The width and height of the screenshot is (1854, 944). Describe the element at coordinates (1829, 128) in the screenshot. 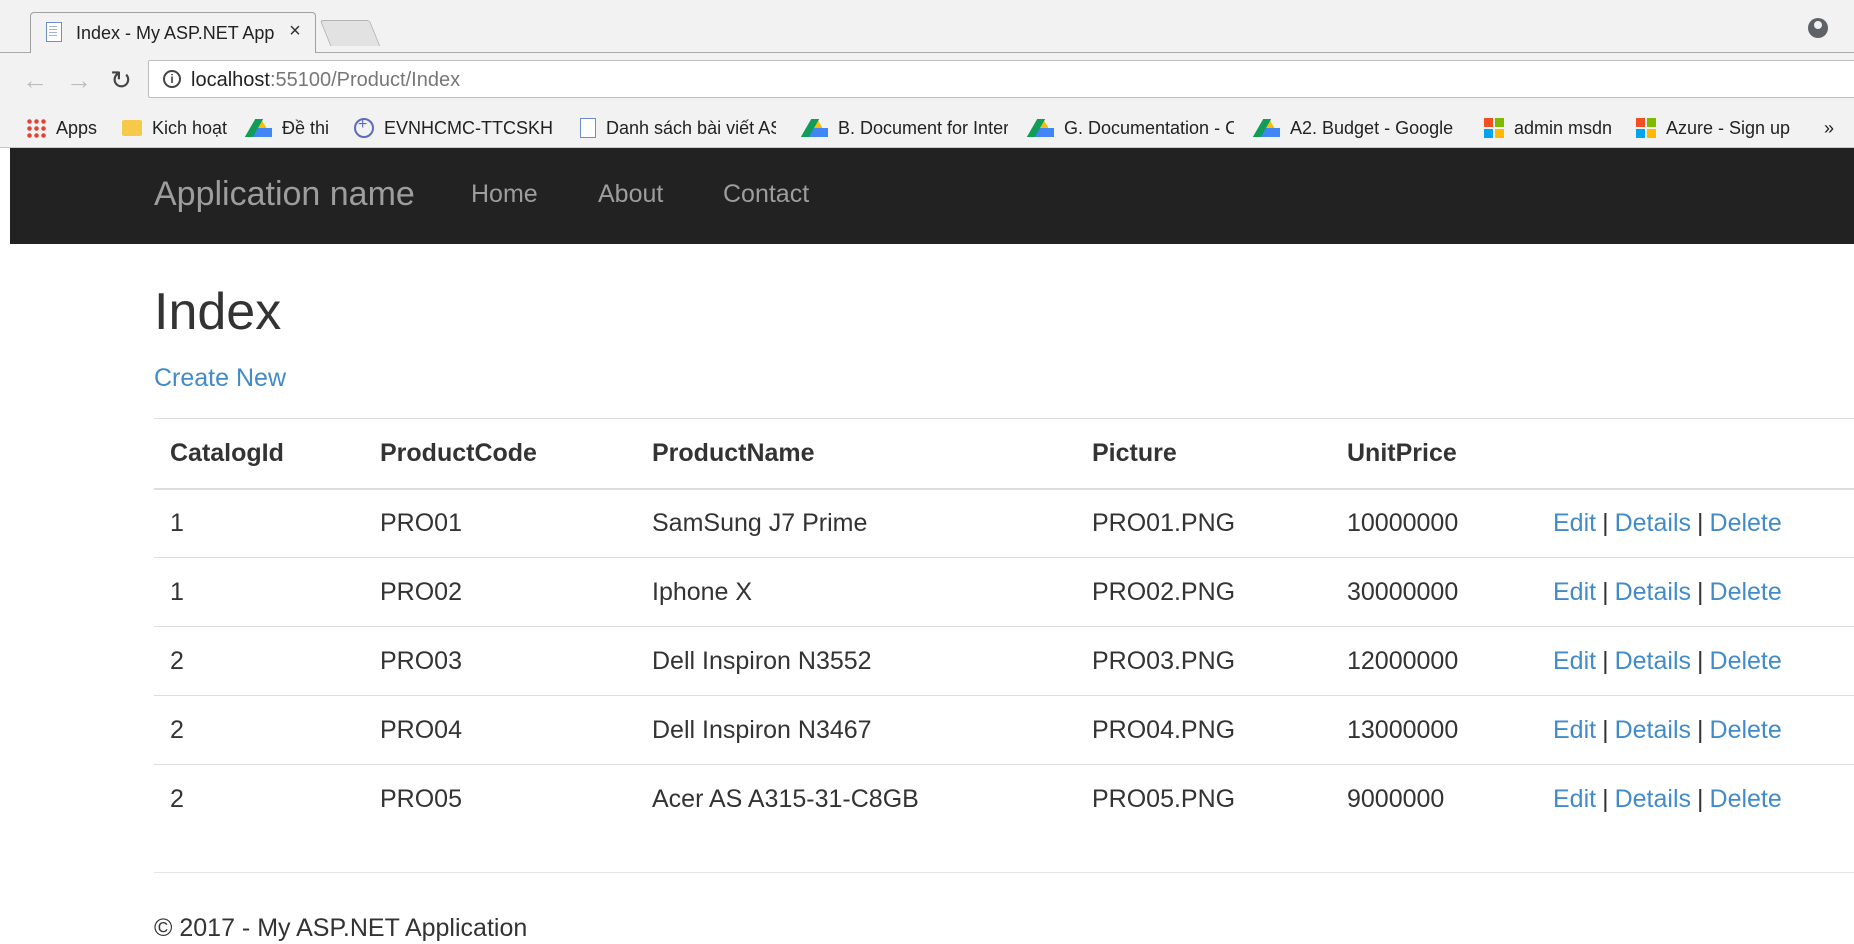

I see `bookmarks-overflow-button: »` at that location.